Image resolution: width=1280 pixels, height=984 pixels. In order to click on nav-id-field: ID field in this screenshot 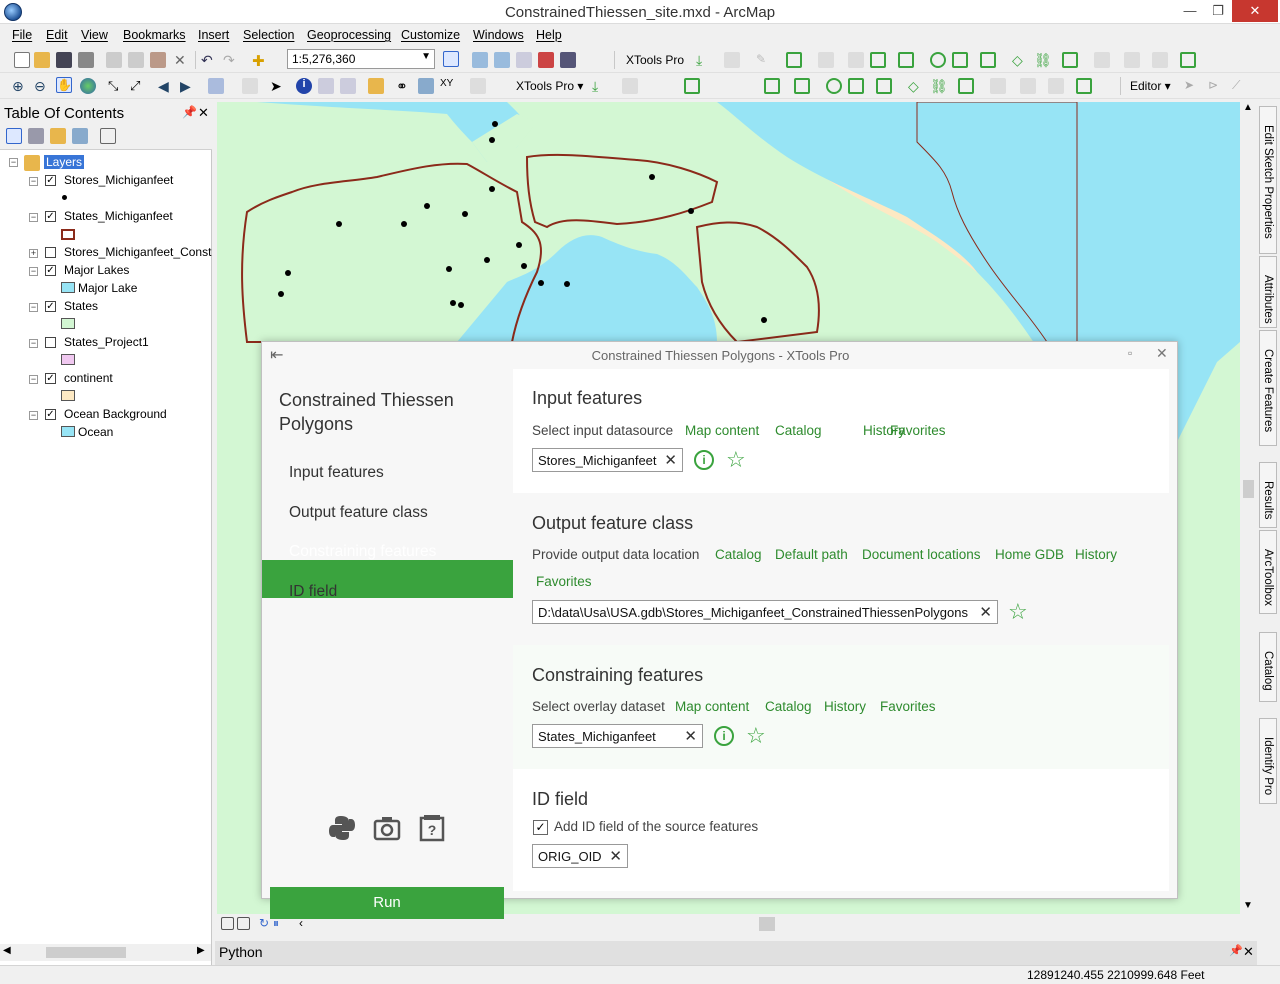, I will do `click(313, 592)`.